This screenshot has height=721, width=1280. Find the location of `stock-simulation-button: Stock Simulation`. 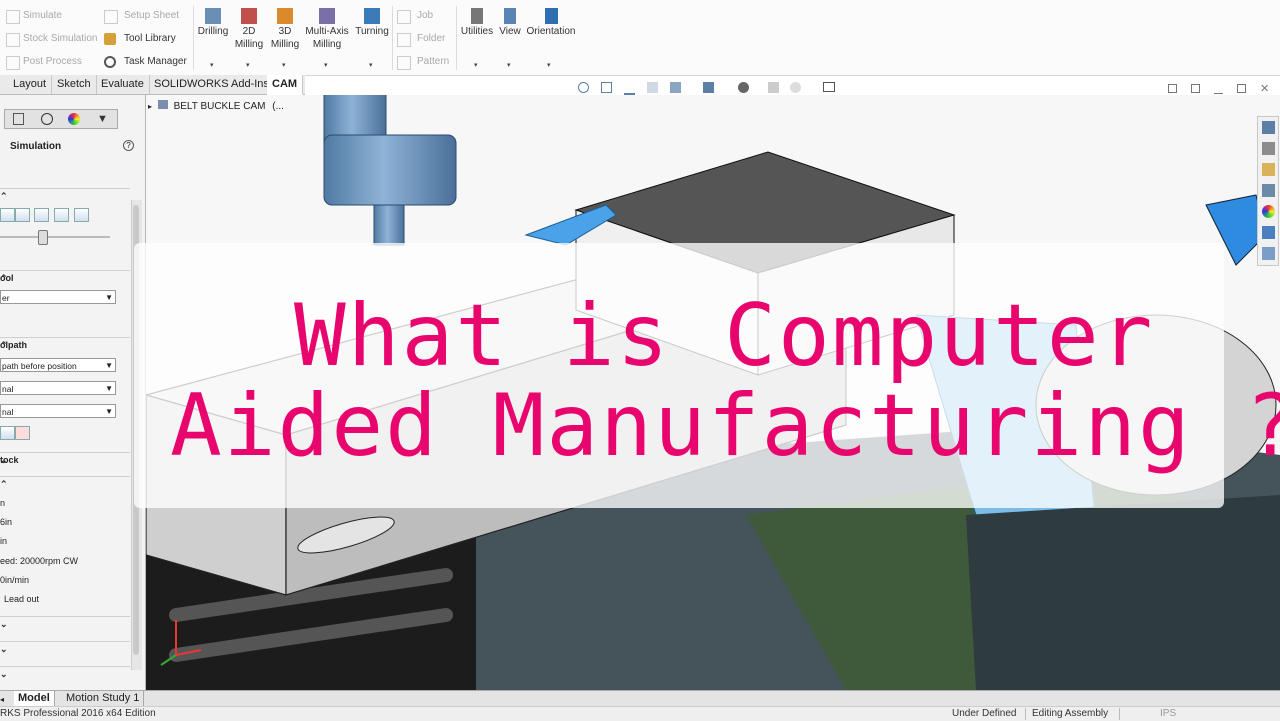

stock-simulation-button: Stock Simulation is located at coordinates (60, 38).